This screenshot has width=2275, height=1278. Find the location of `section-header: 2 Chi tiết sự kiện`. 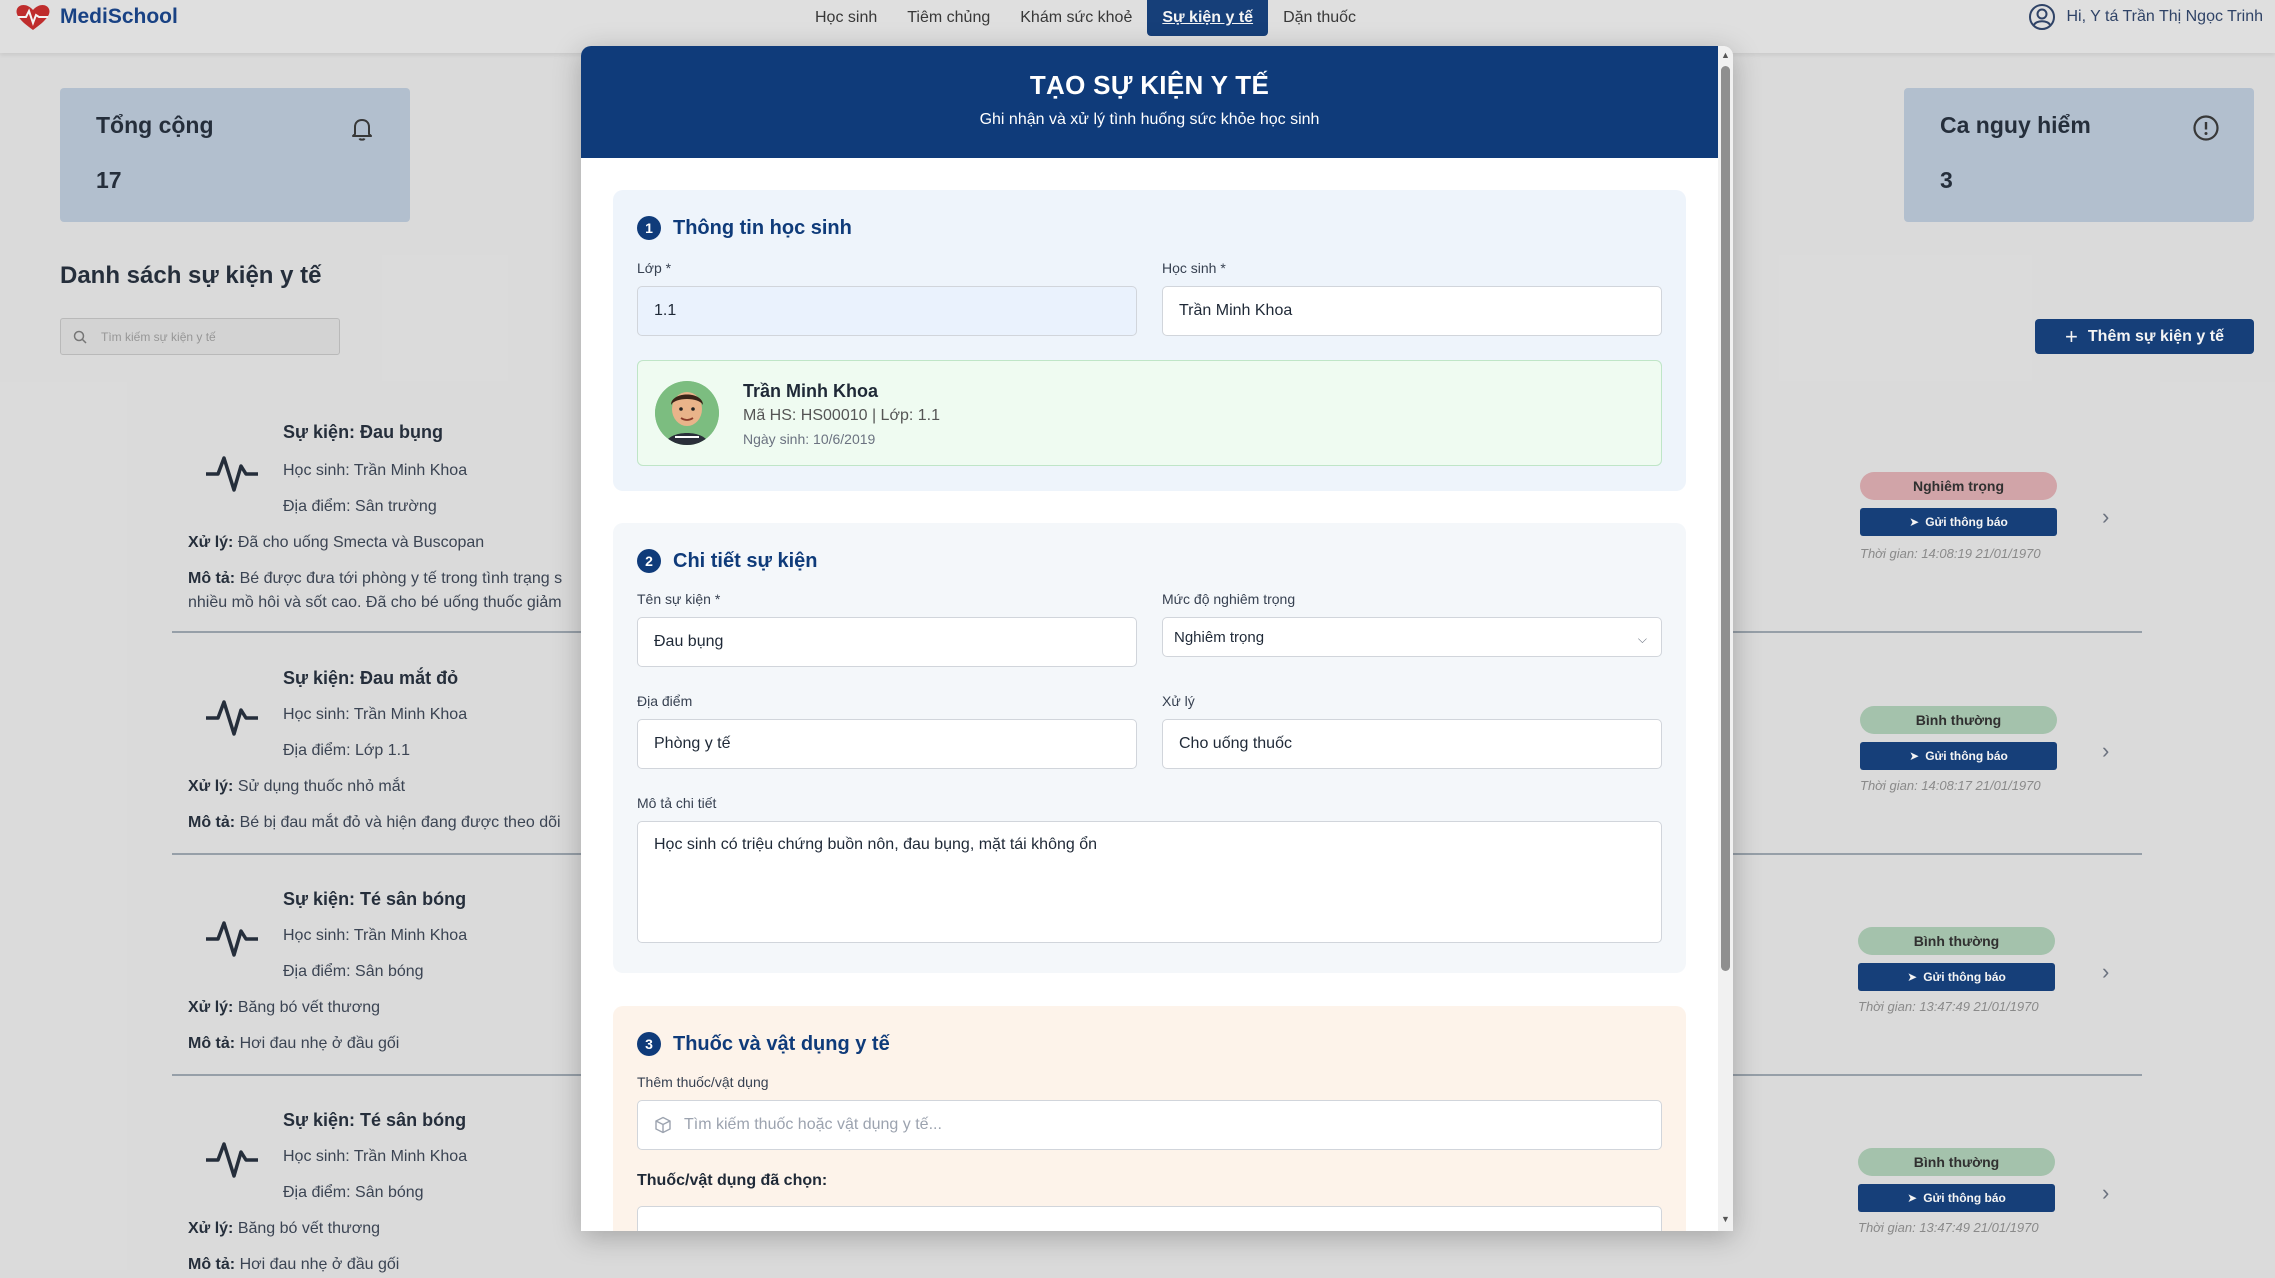

section-header: 2 Chi tiết sự kiện is located at coordinates (727, 561).